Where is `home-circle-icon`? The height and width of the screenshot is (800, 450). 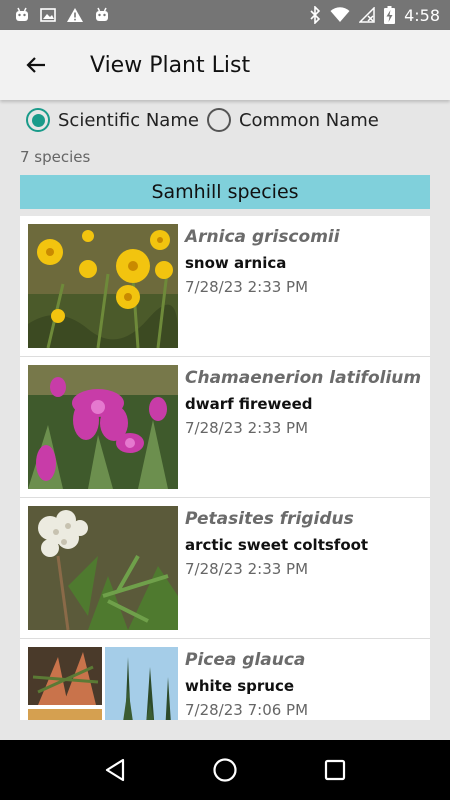
home-circle-icon is located at coordinates (225, 770).